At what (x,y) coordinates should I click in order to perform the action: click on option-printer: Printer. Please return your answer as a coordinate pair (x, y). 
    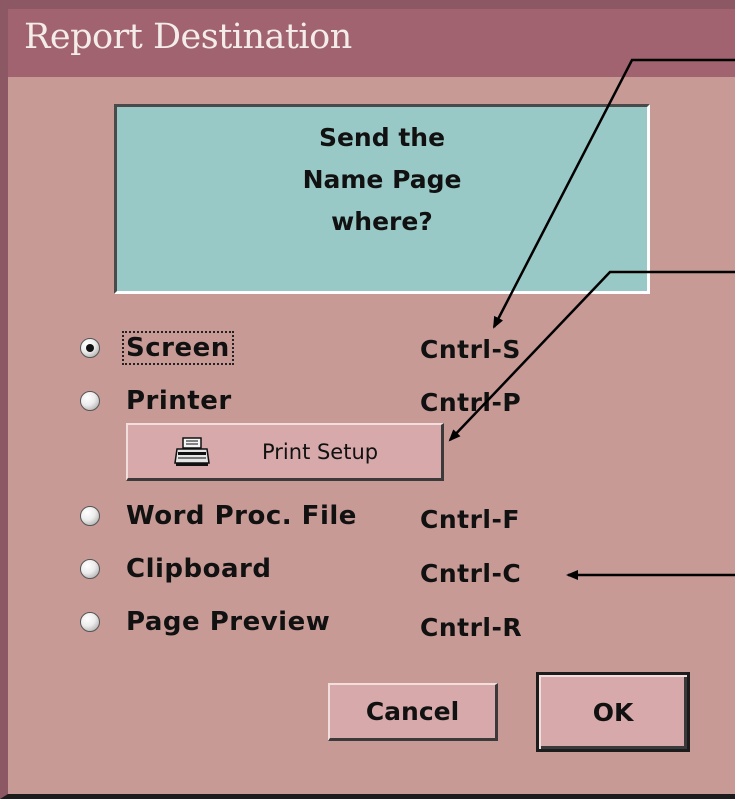
    Looking at the image, I should click on (157, 401).